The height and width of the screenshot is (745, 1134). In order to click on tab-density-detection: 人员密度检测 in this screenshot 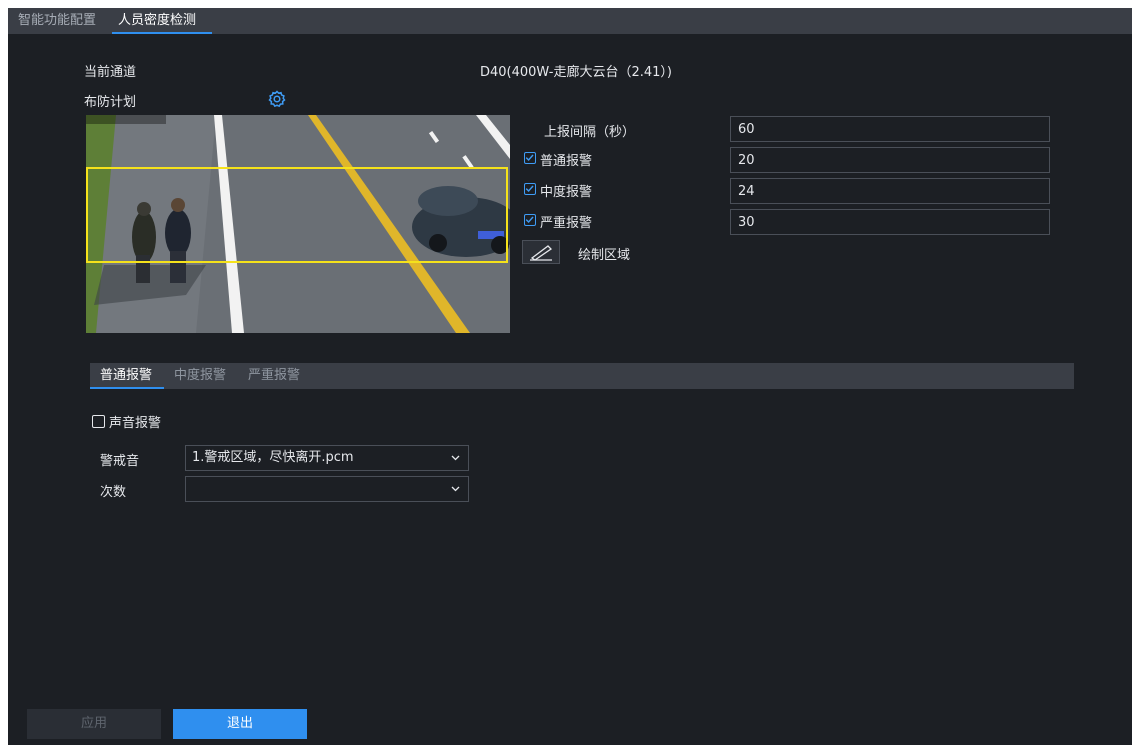, I will do `click(157, 21)`.